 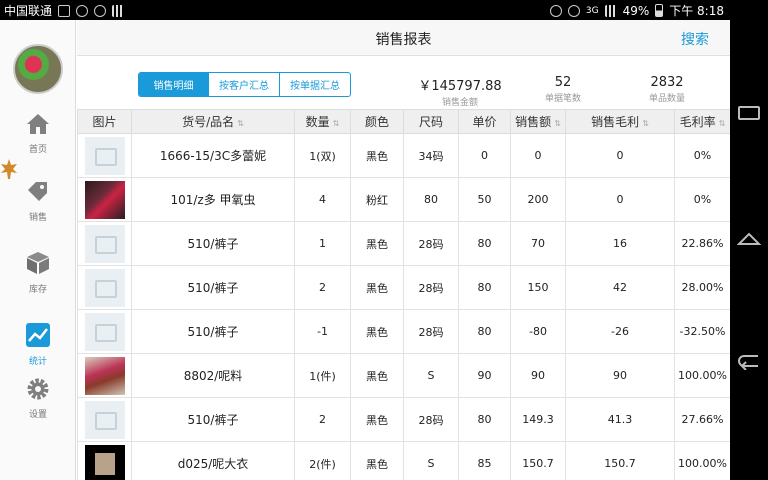 What do you see at coordinates (38, 201) in the screenshot?
I see `sidebar-item-sales: 销售` at bounding box center [38, 201].